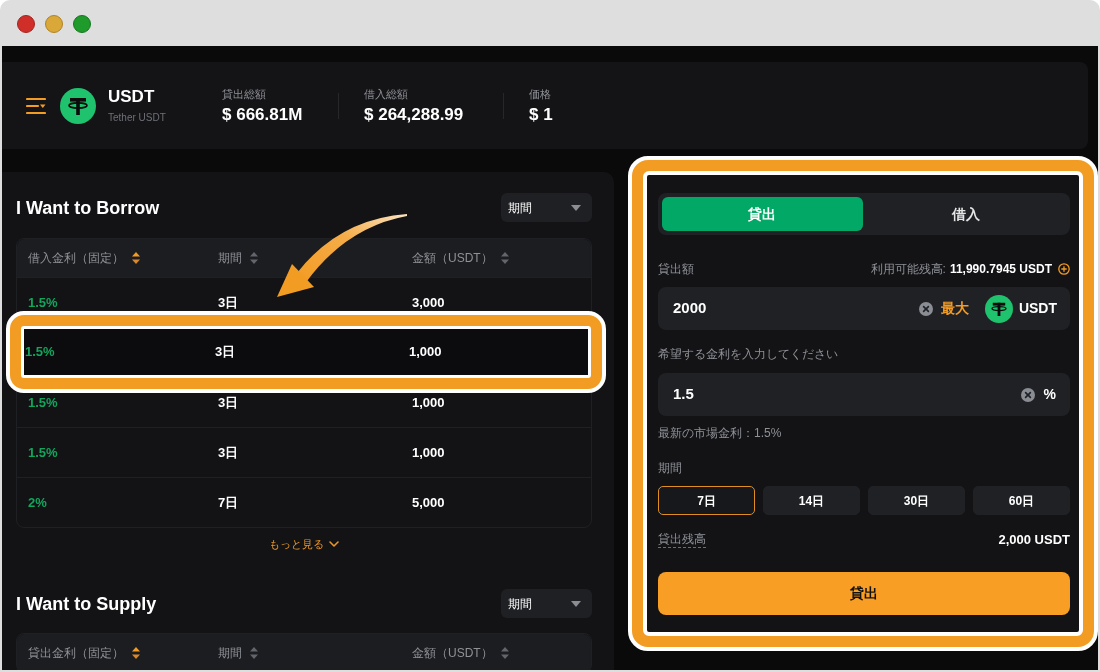 The image size is (1100, 672). Describe the element at coordinates (84, 653) in the screenshot. I see `column-header: 貸出金利（固定）` at that location.